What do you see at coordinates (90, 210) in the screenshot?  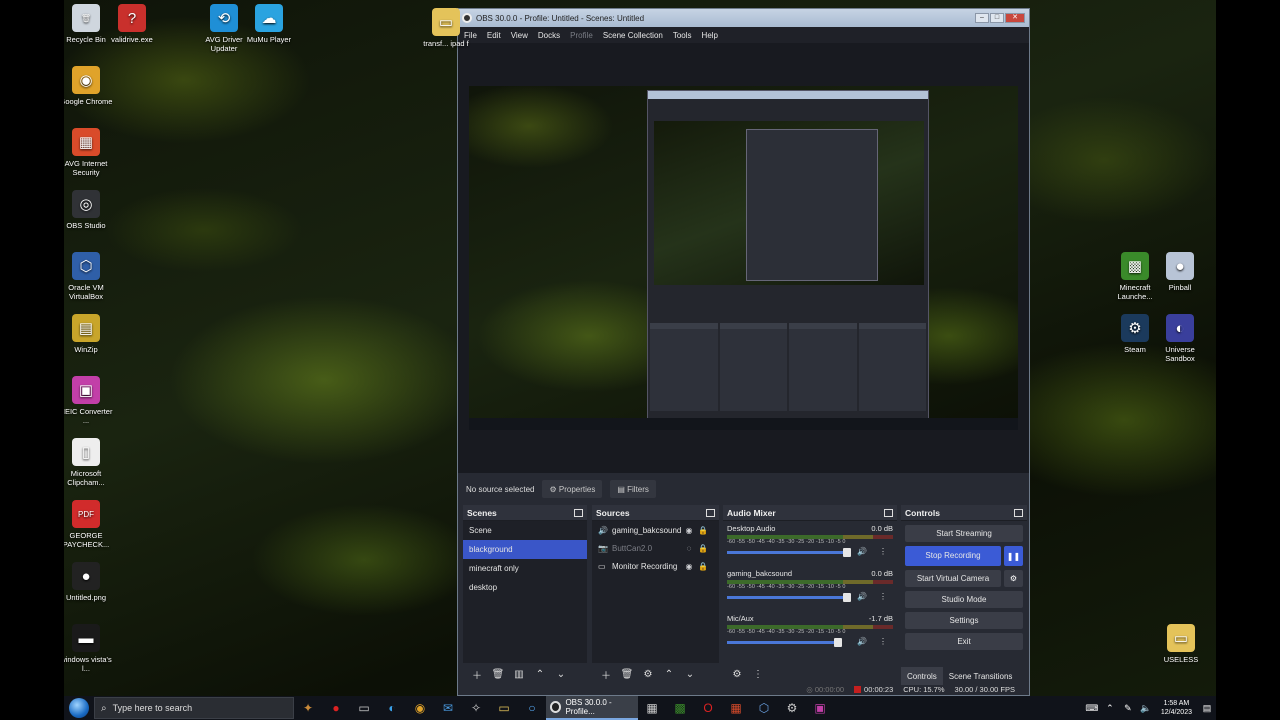 I see `desktop-icon: ◎ OBS Studio` at bounding box center [90, 210].